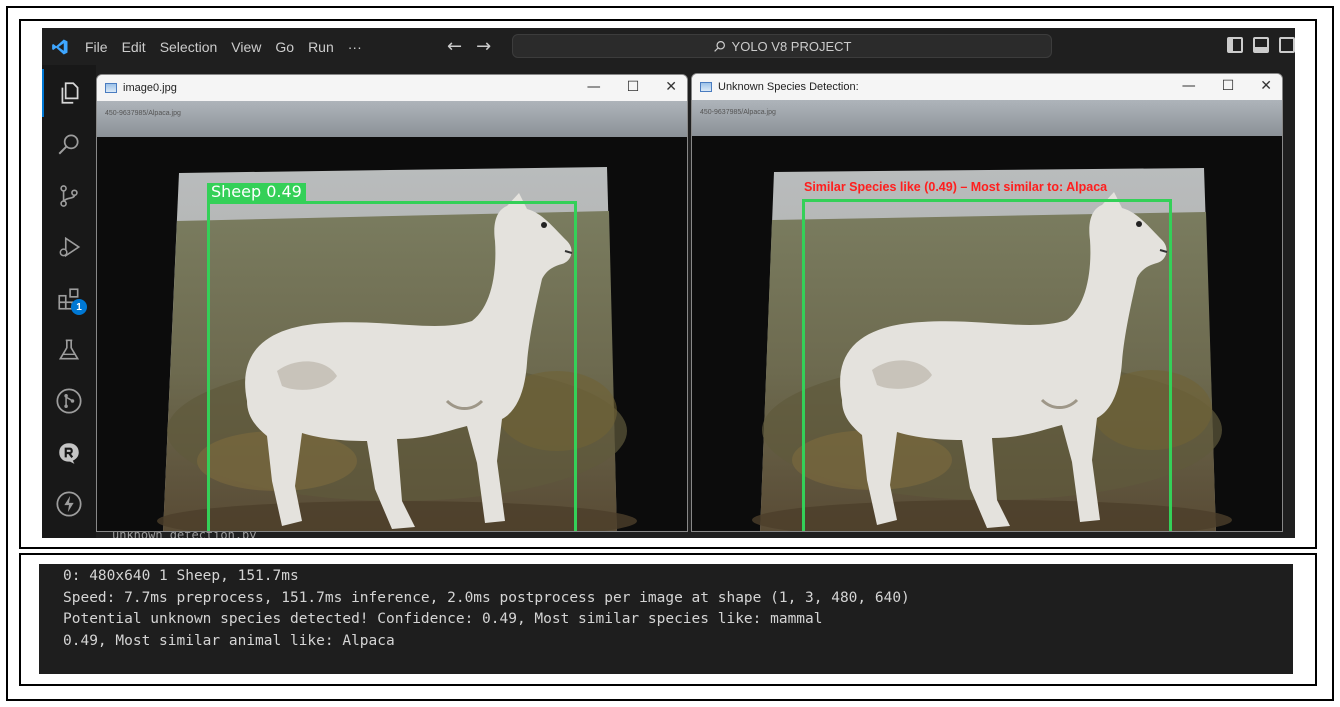 This screenshot has width=1340, height=707. What do you see at coordinates (246, 47) in the screenshot?
I see `menu-view: View` at bounding box center [246, 47].